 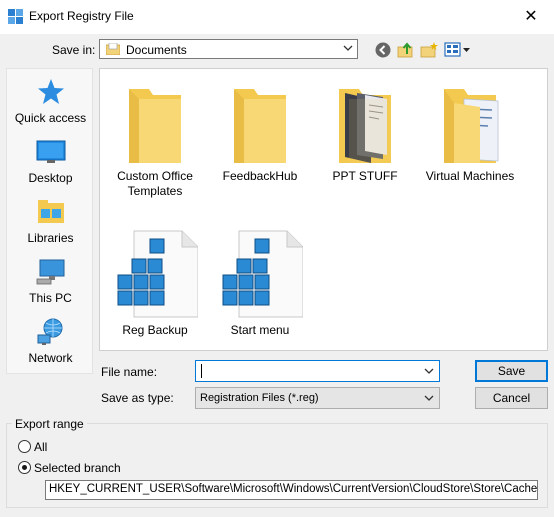 I want to click on back-icon, so click(x=383, y=50).